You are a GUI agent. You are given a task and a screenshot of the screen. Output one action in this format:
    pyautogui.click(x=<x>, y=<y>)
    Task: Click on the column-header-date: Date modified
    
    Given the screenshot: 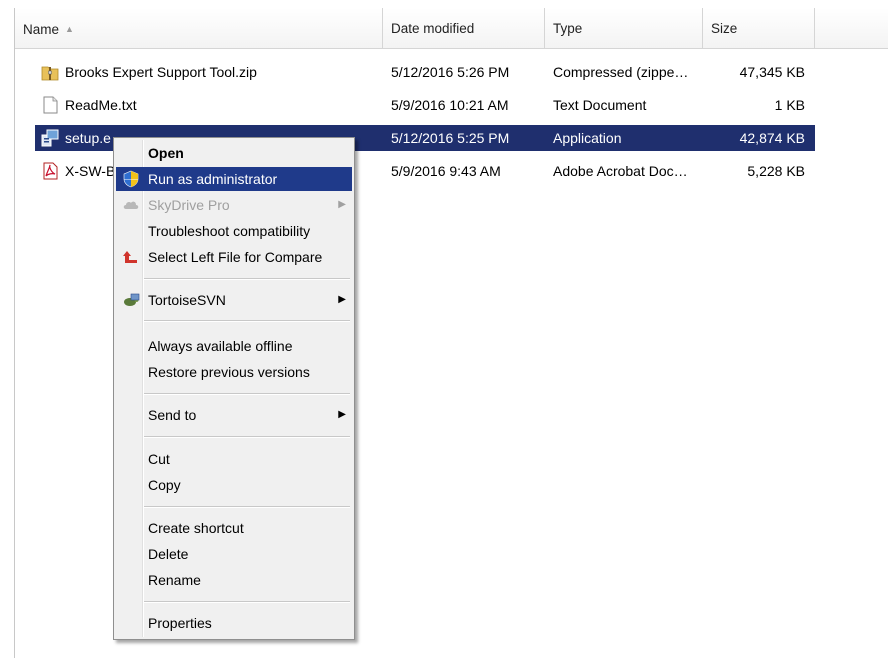 What is the action you would take?
    pyautogui.click(x=464, y=28)
    